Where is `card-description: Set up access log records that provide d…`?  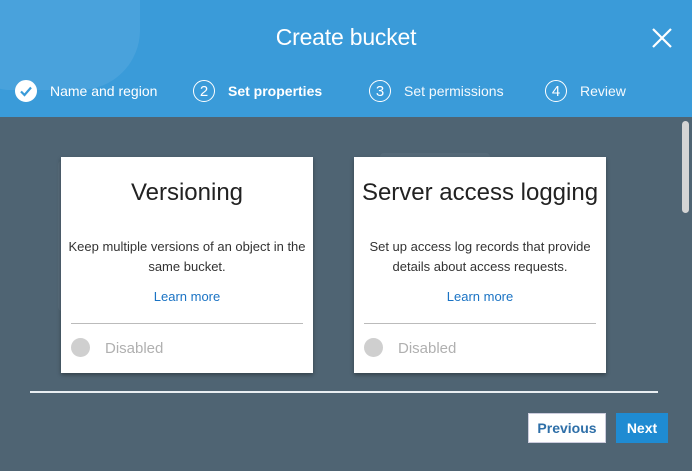
card-description: Set up access log records that provide d… is located at coordinates (480, 256).